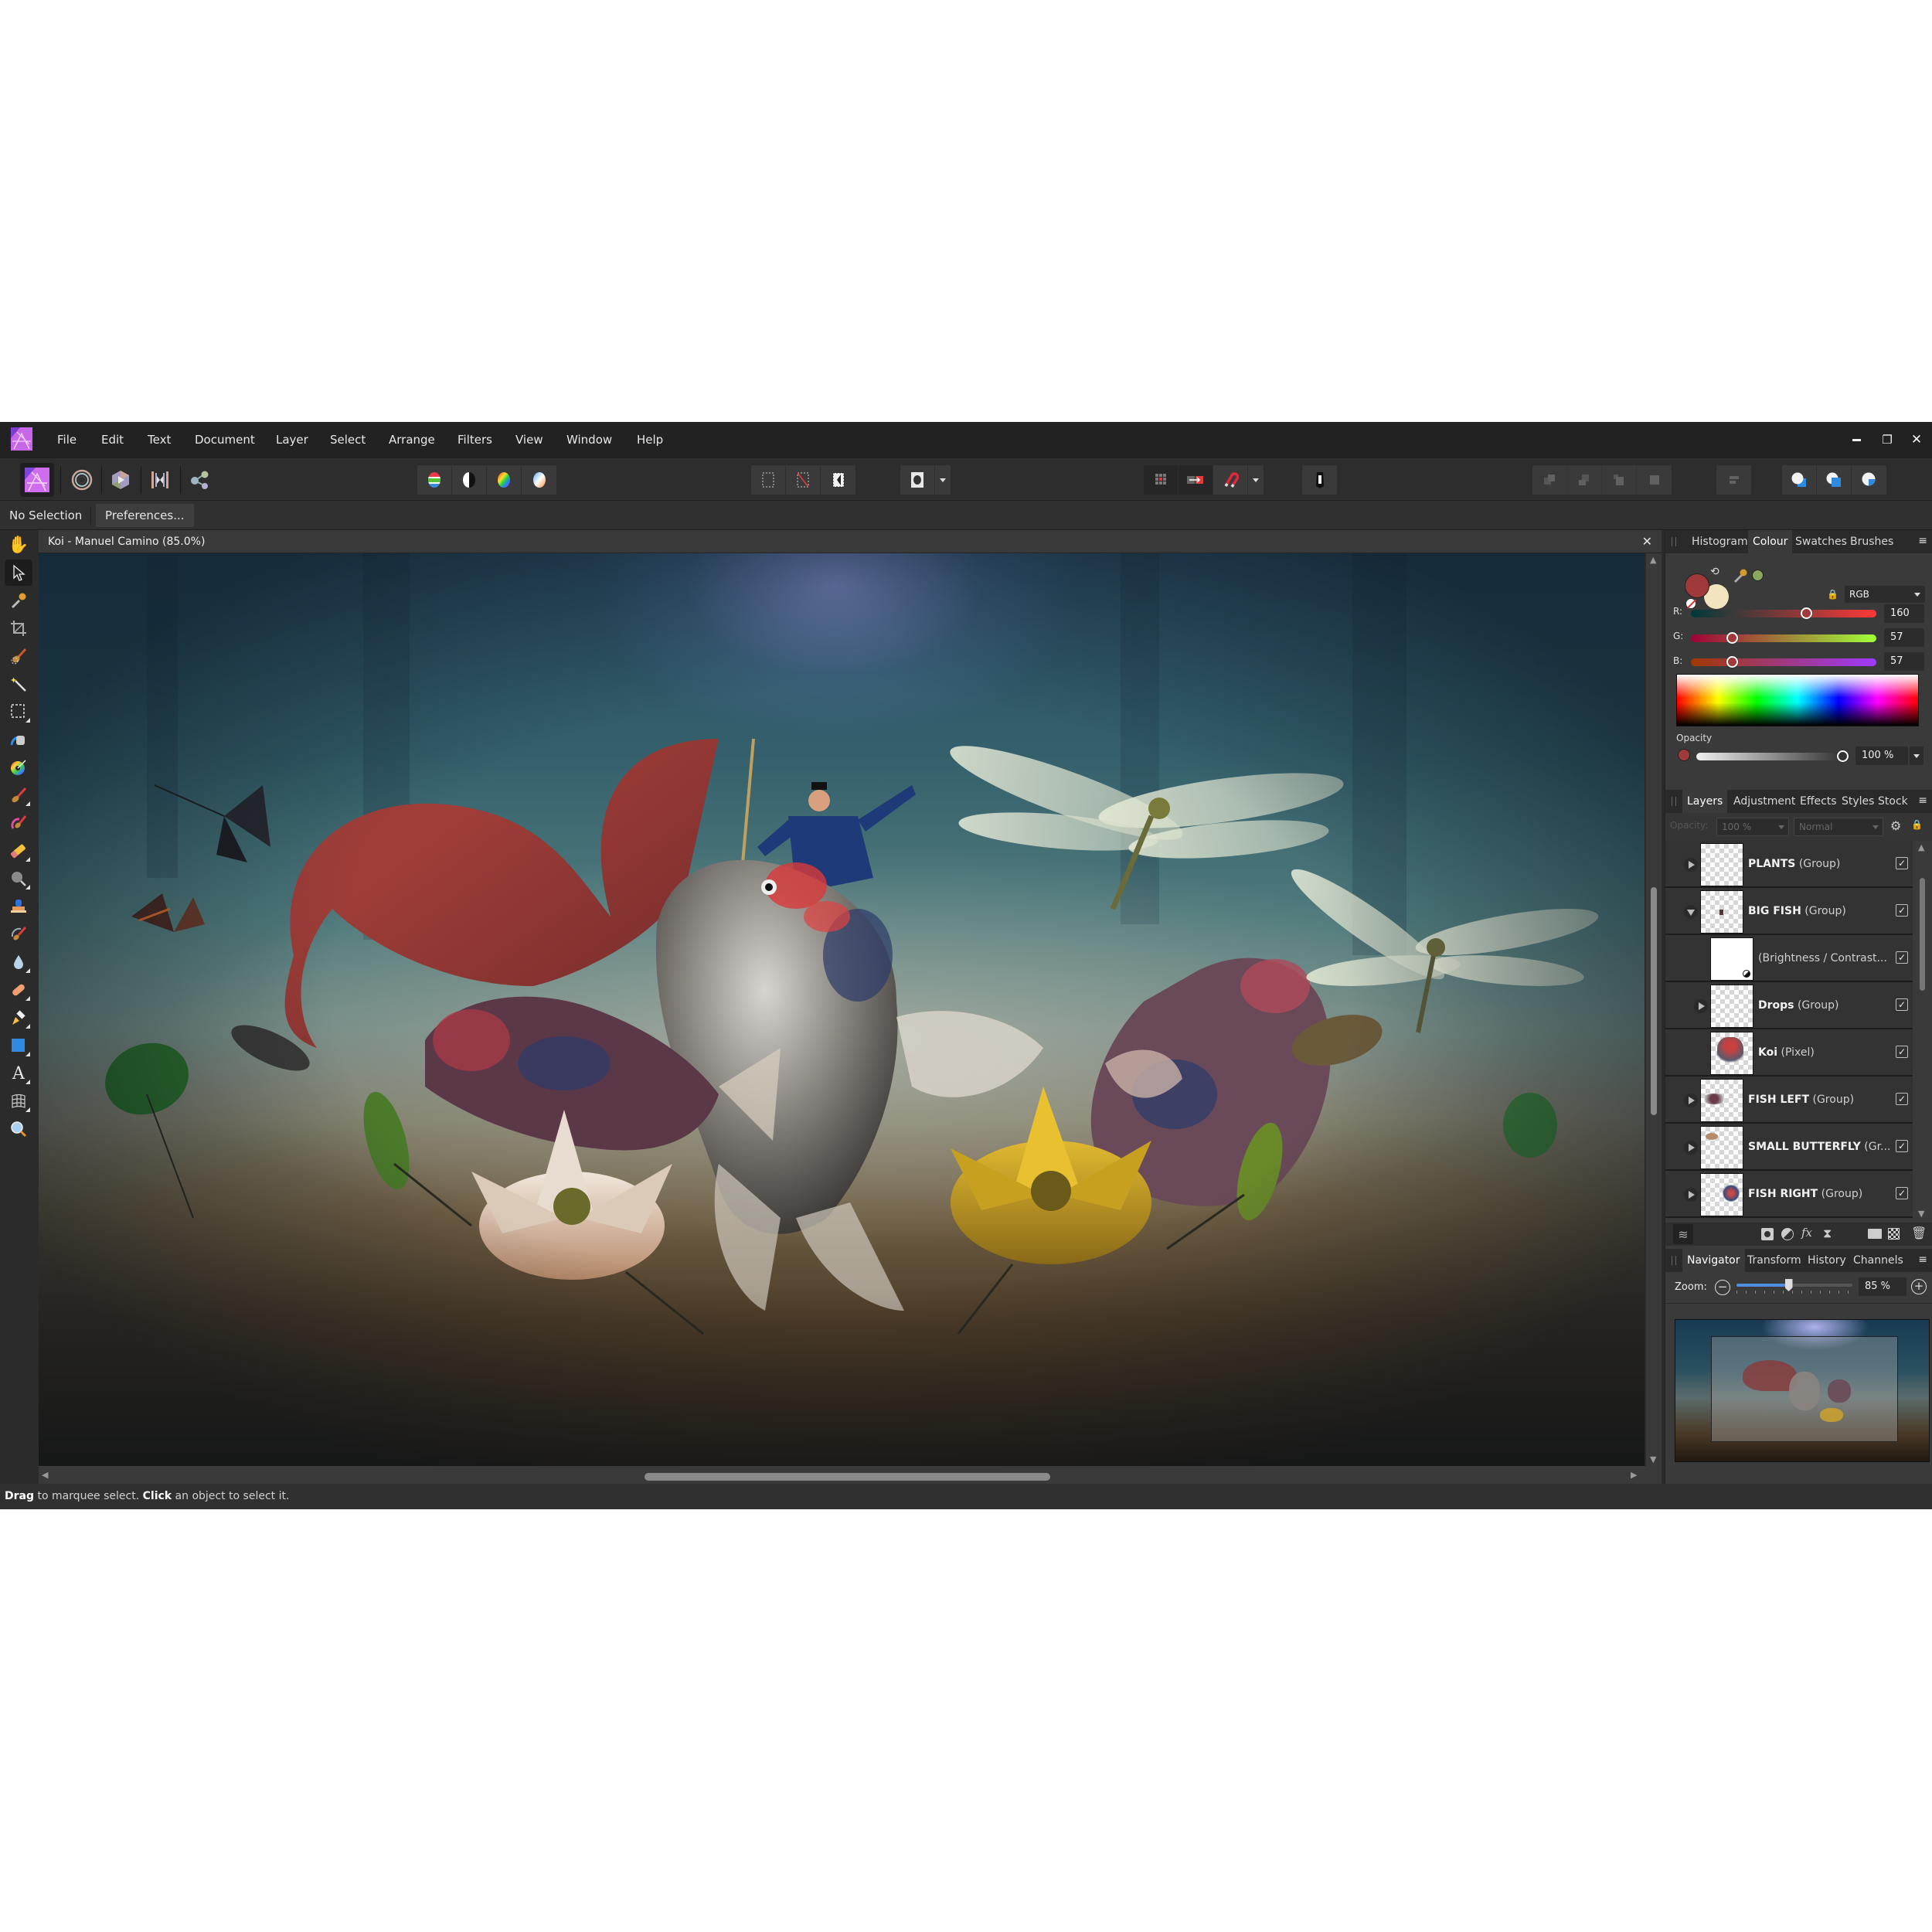 This screenshot has width=1932, height=1932. Describe the element at coordinates (505, 480) in the screenshot. I see `auto-colours-button` at that location.